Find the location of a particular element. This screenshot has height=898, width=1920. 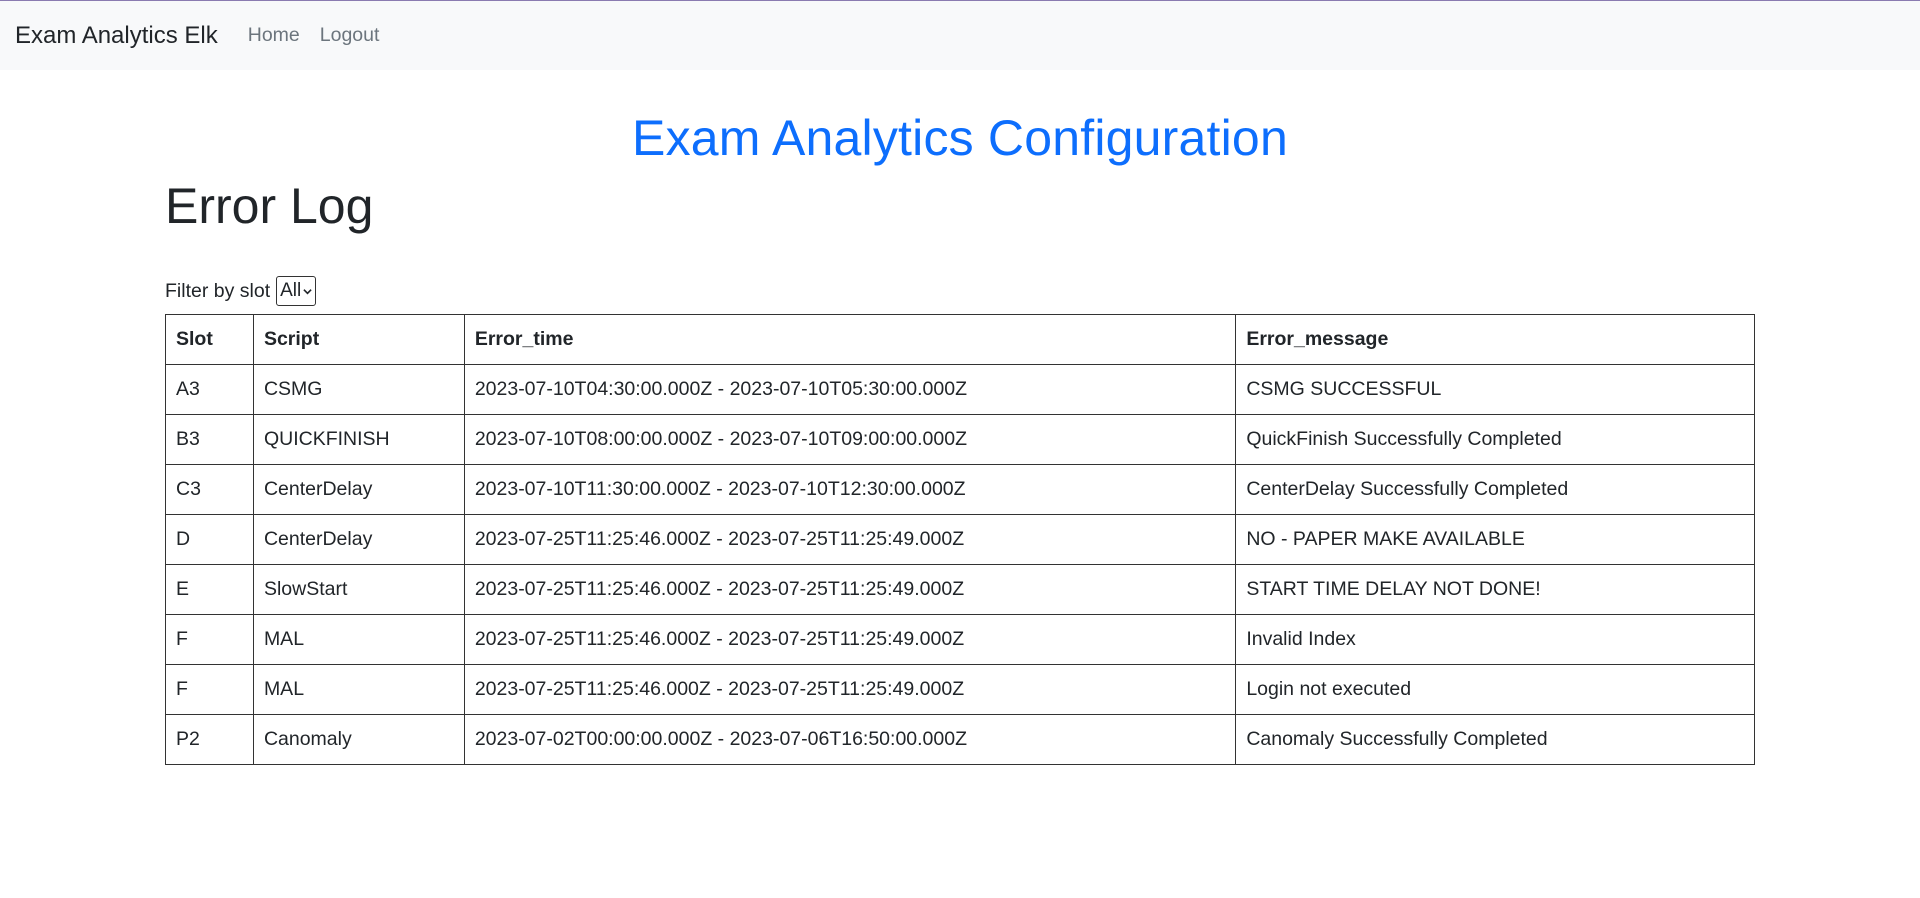

column-header-slot: Slot is located at coordinates (209, 339).